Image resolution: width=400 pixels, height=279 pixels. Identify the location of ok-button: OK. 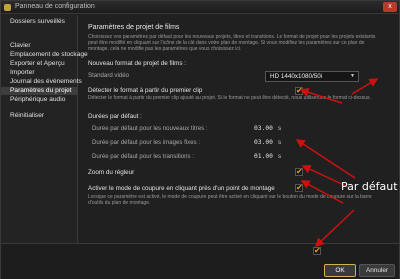
(340, 270).